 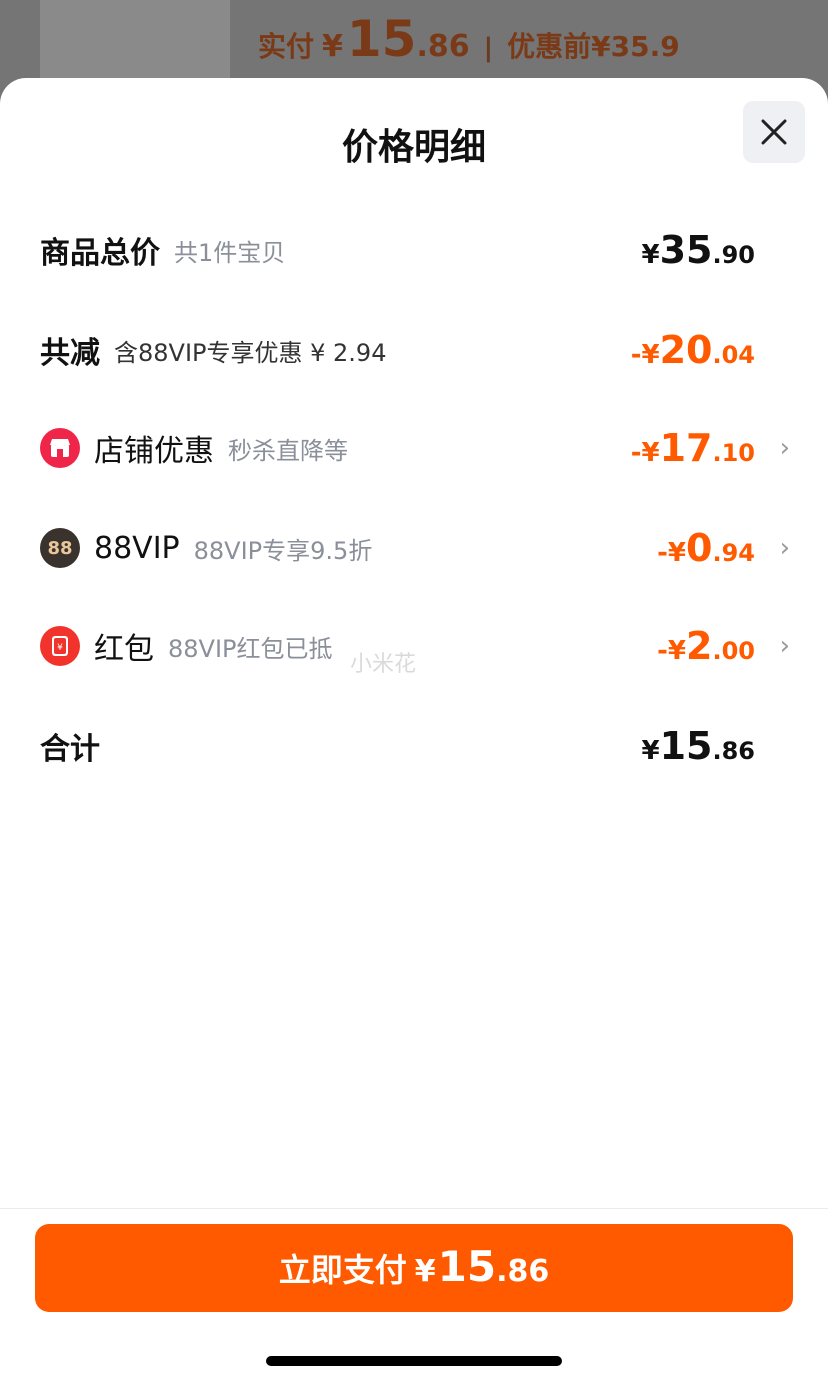 I want to click on row-total-reduction: 共减 含88VIP专享优惠 ¥ 2.94 -¥ 20.04, so click(x=415, y=350).